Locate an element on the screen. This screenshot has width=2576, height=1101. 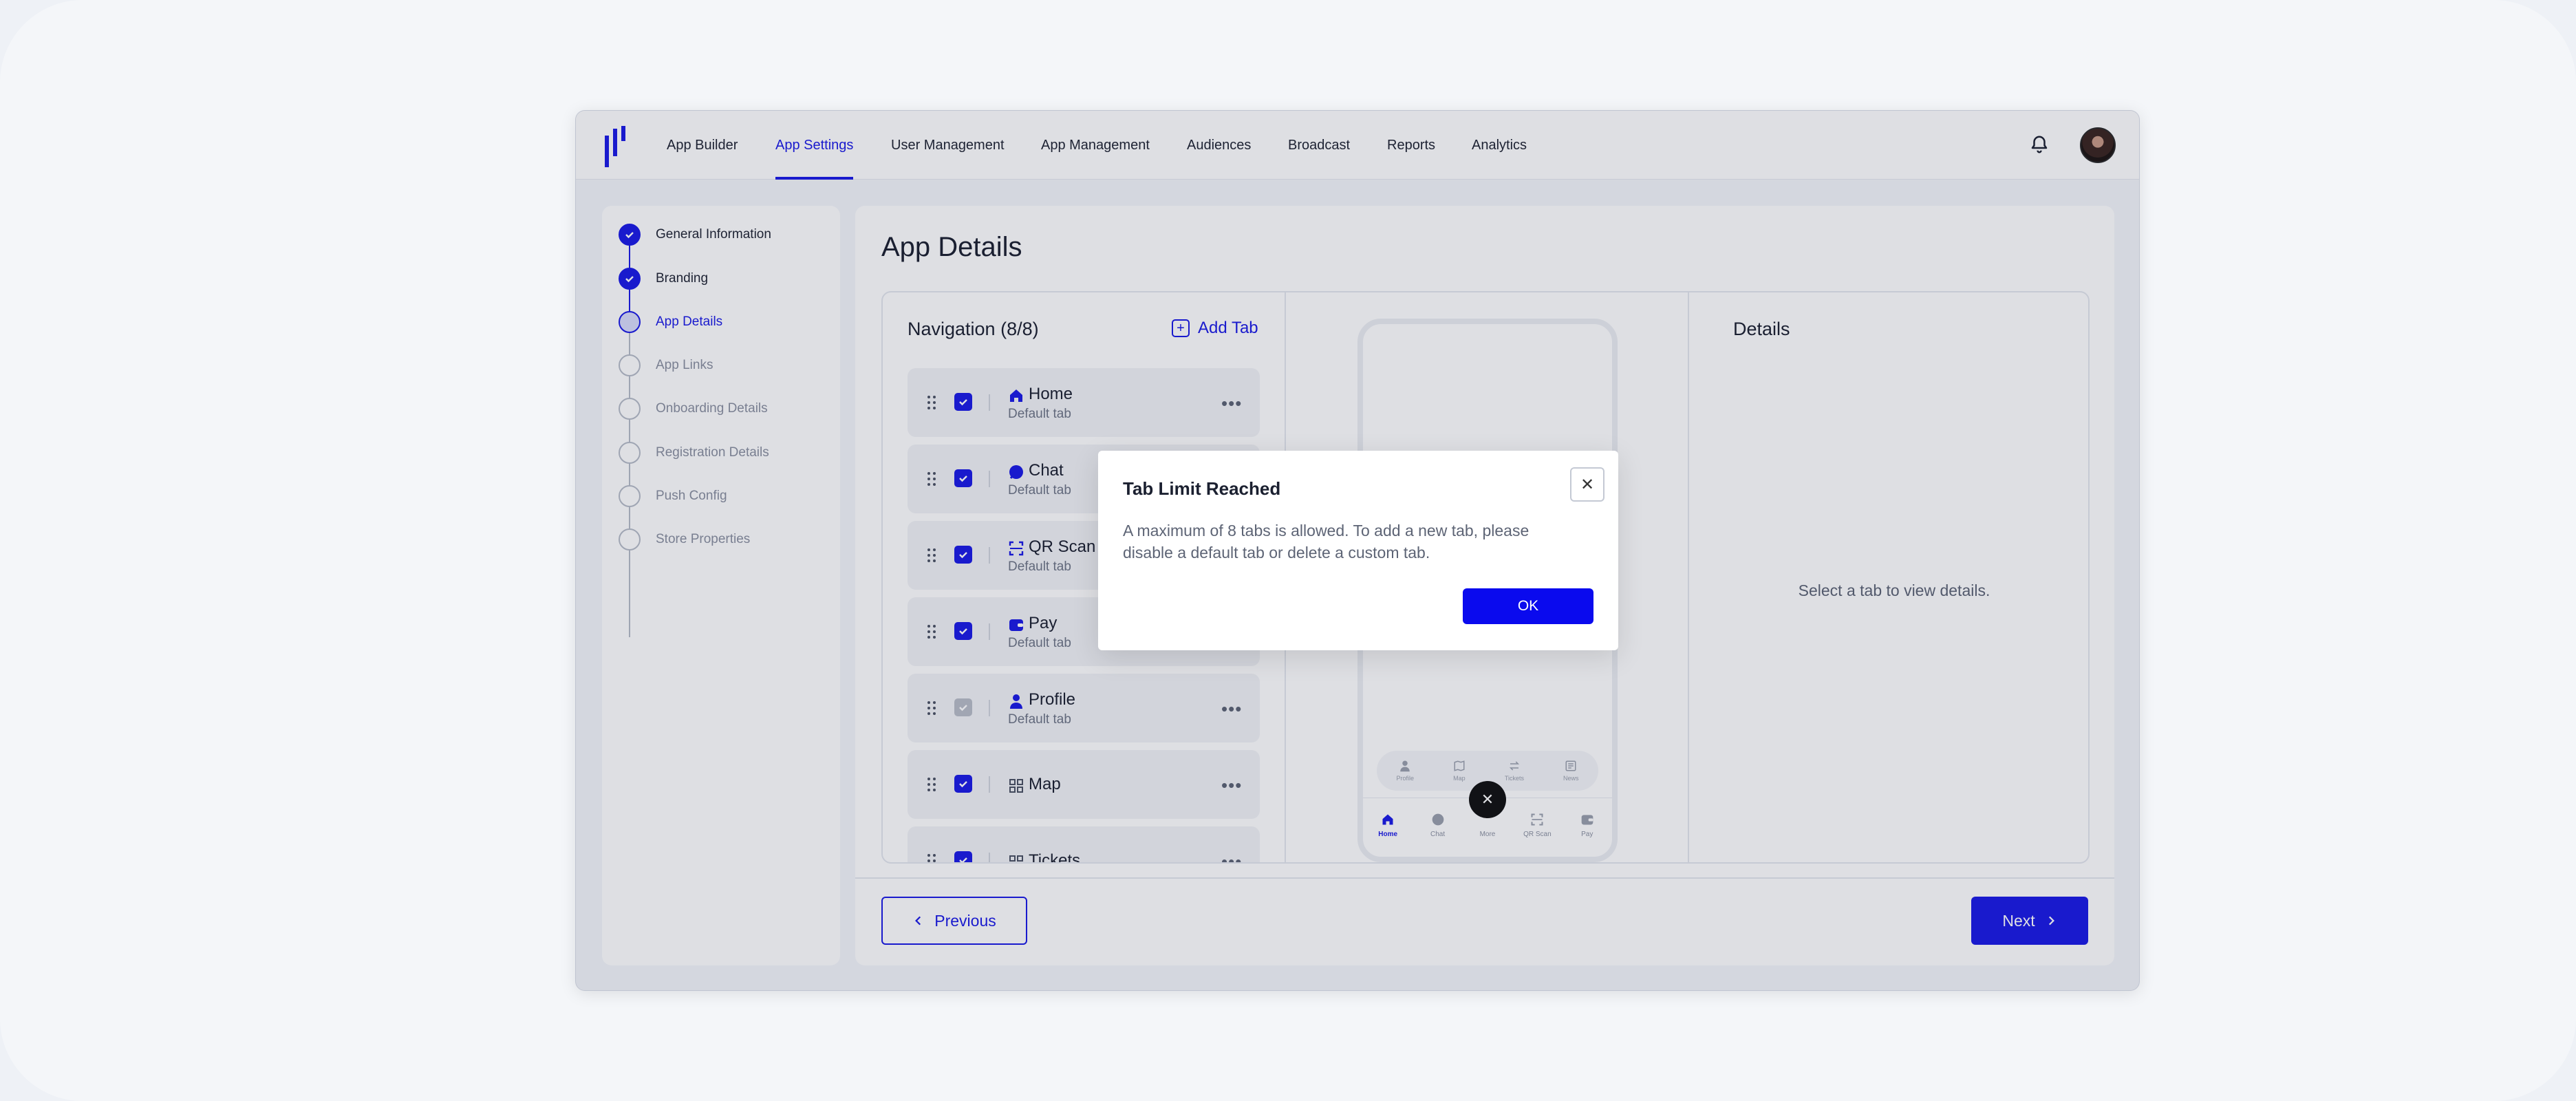
dialog-title: Tab Limit Reached is located at coordinates (1202, 488).